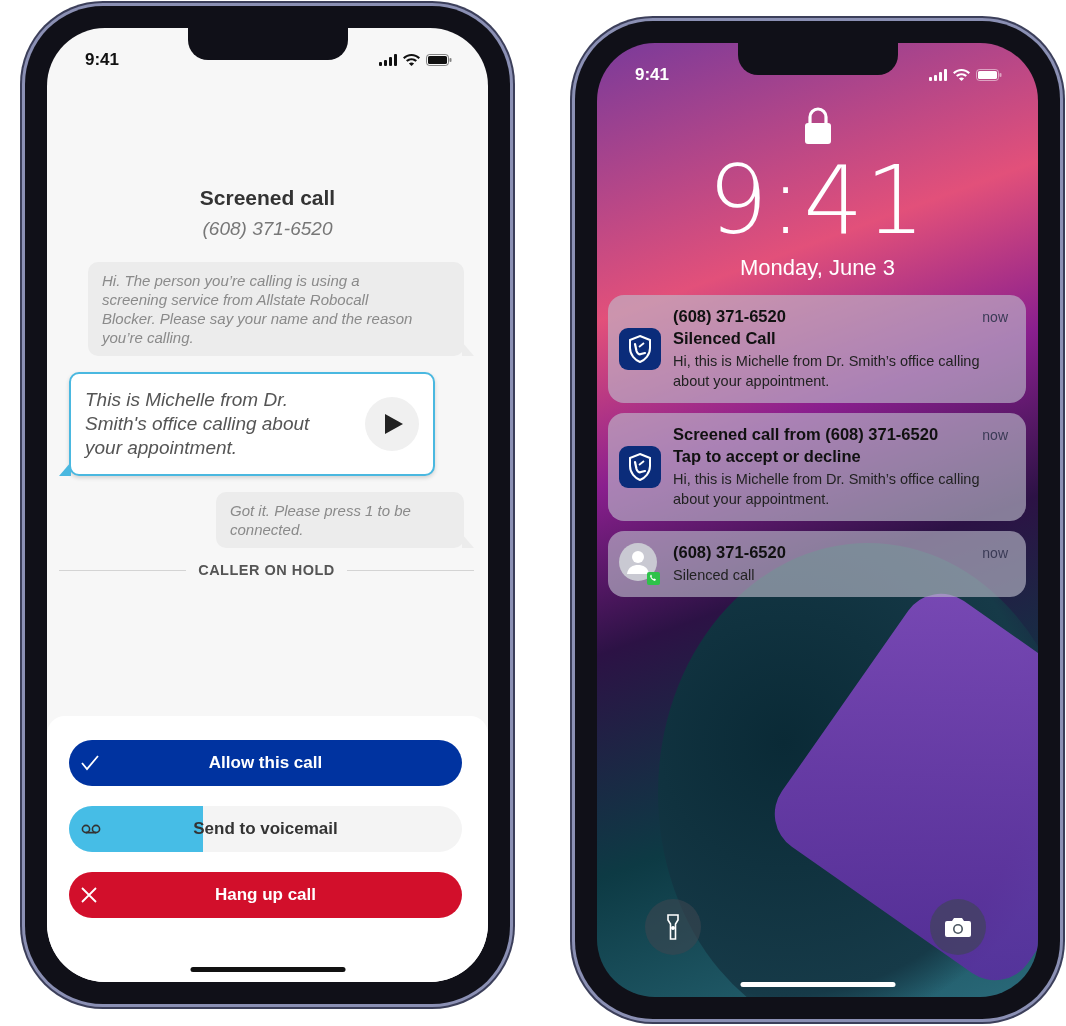 This screenshot has height=1026, width=1066. What do you see at coordinates (266, 570) in the screenshot?
I see `hold-label: CALLER ON HOLD` at bounding box center [266, 570].